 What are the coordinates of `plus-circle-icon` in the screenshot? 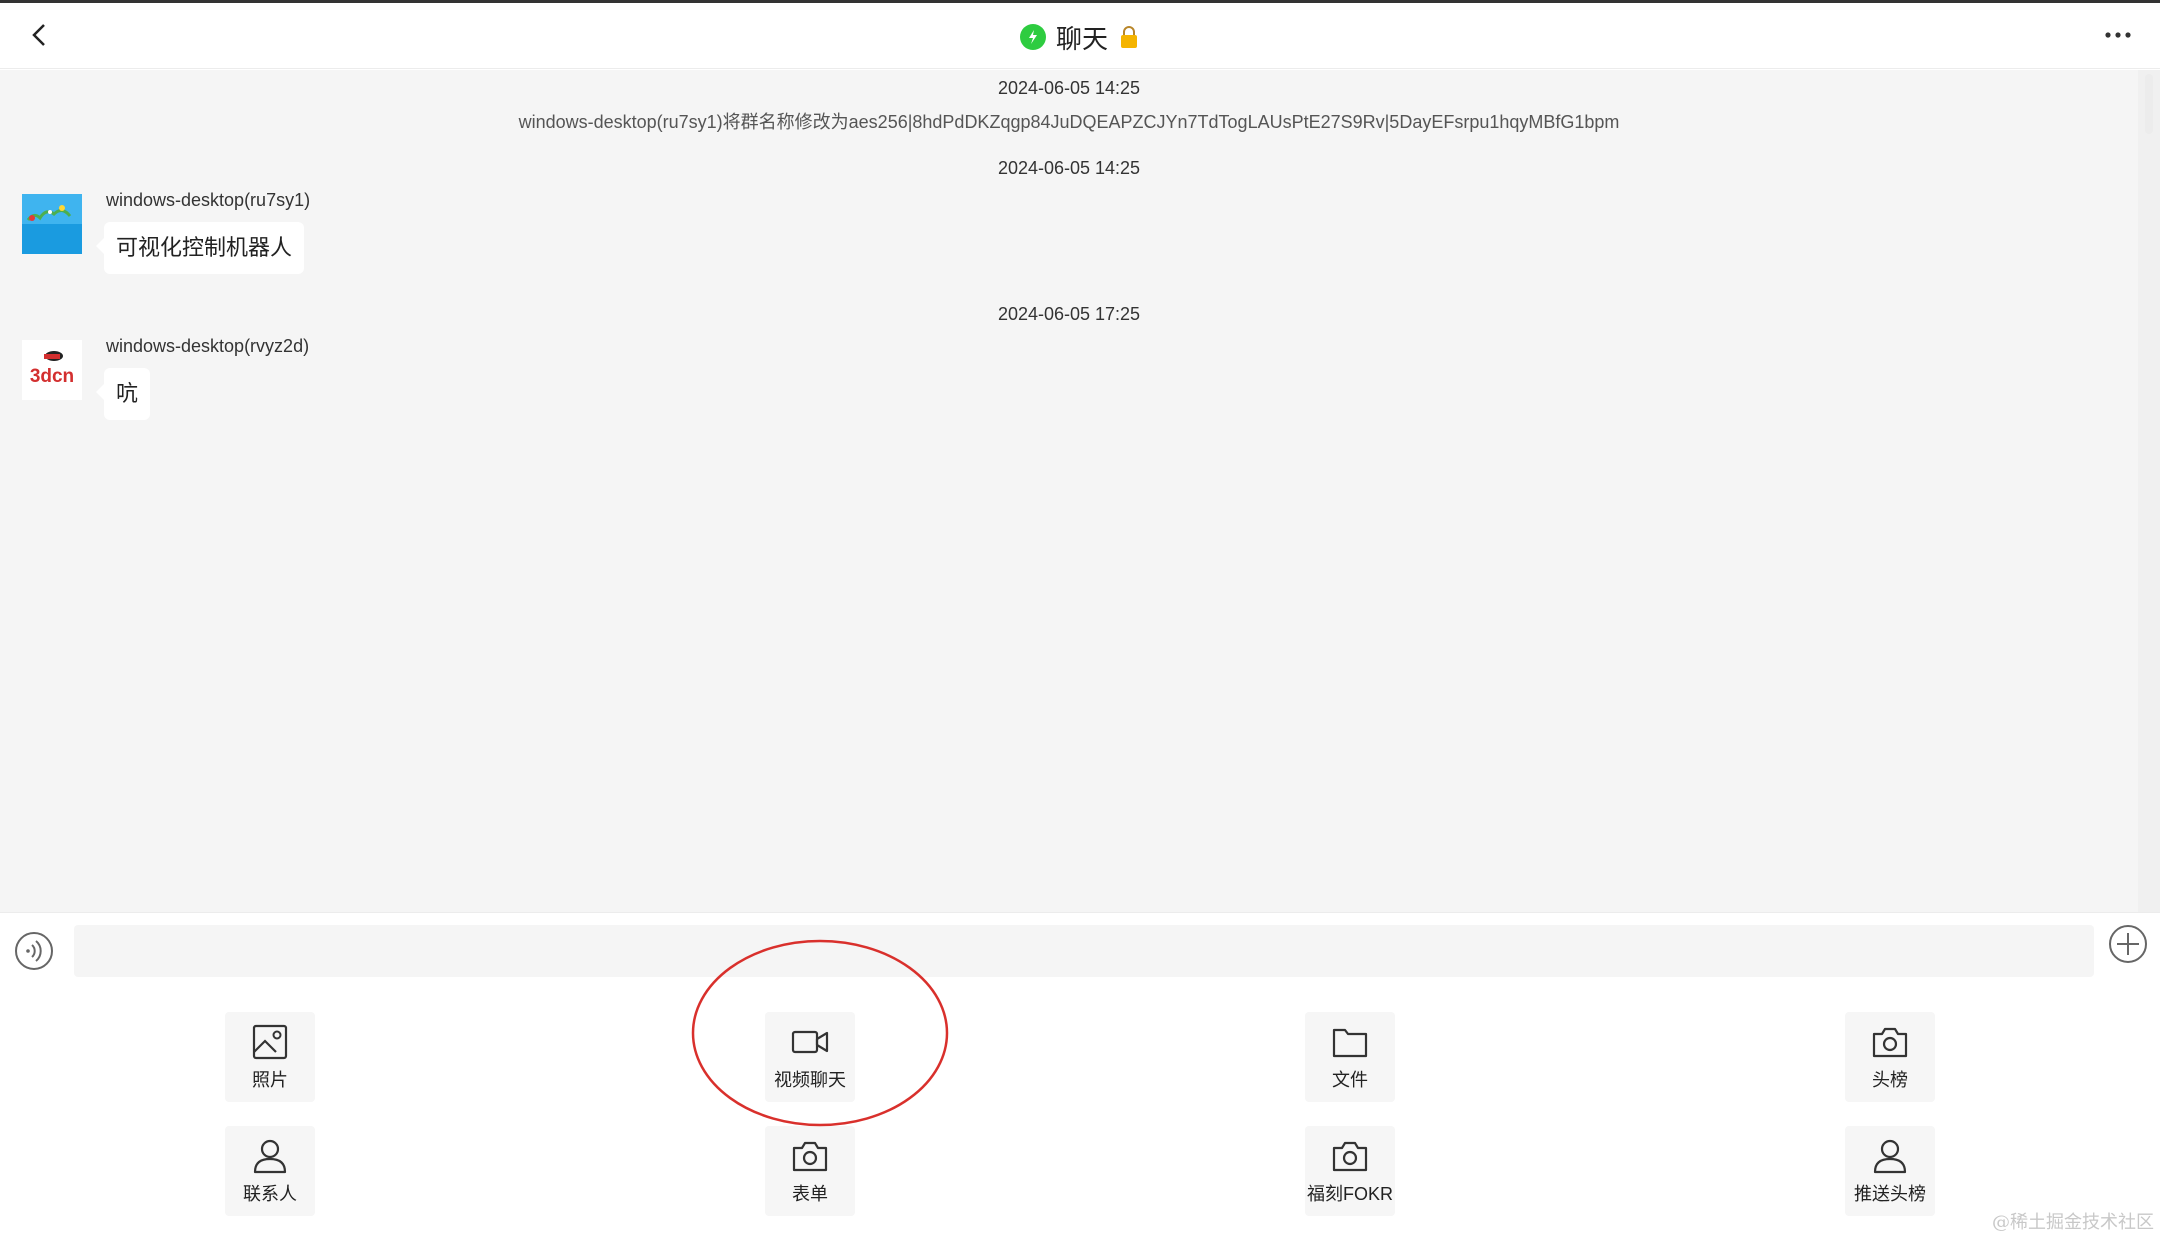 It's located at (2128, 944).